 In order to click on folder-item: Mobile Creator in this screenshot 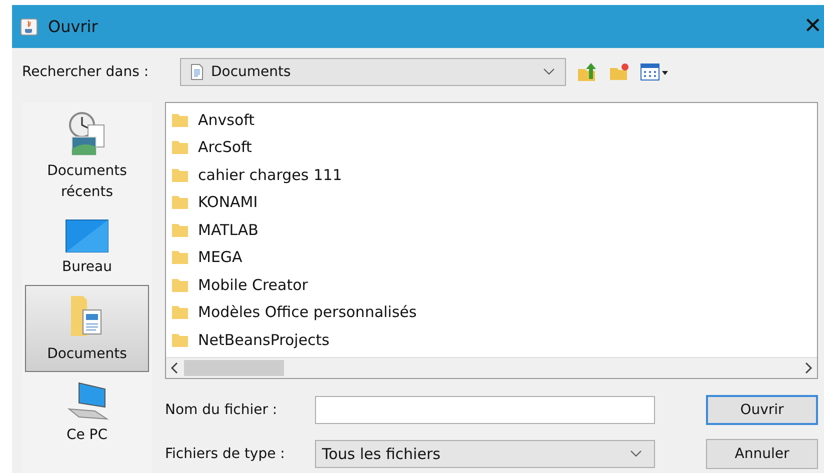, I will do `click(494, 284)`.